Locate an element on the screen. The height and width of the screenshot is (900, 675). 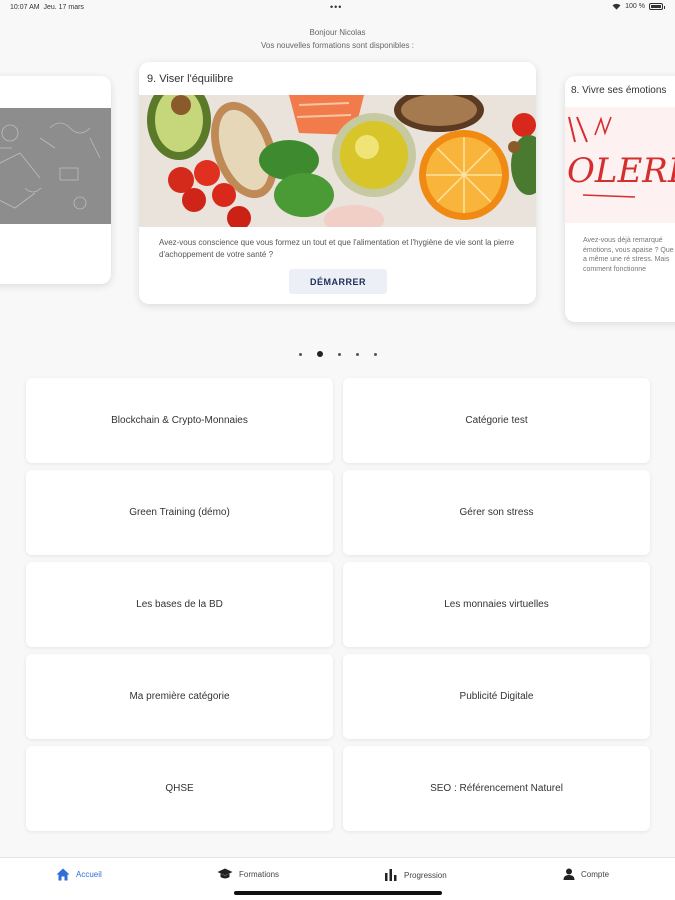
nav-courses: Formations is located at coordinates (248, 874).